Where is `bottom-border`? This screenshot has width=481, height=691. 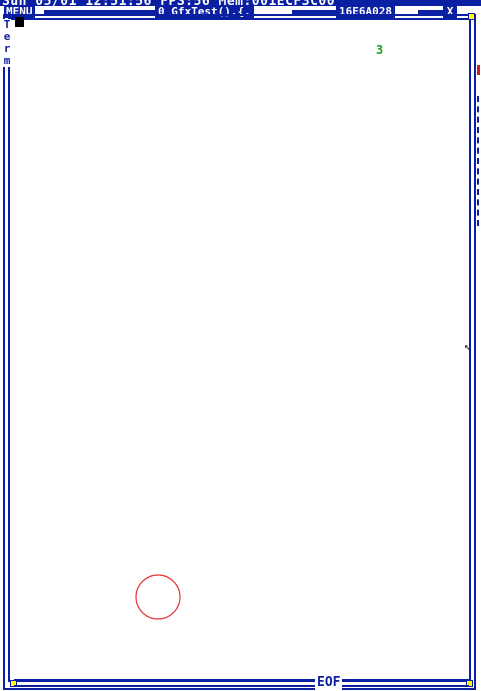
bottom-border is located at coordinates (241, 683).